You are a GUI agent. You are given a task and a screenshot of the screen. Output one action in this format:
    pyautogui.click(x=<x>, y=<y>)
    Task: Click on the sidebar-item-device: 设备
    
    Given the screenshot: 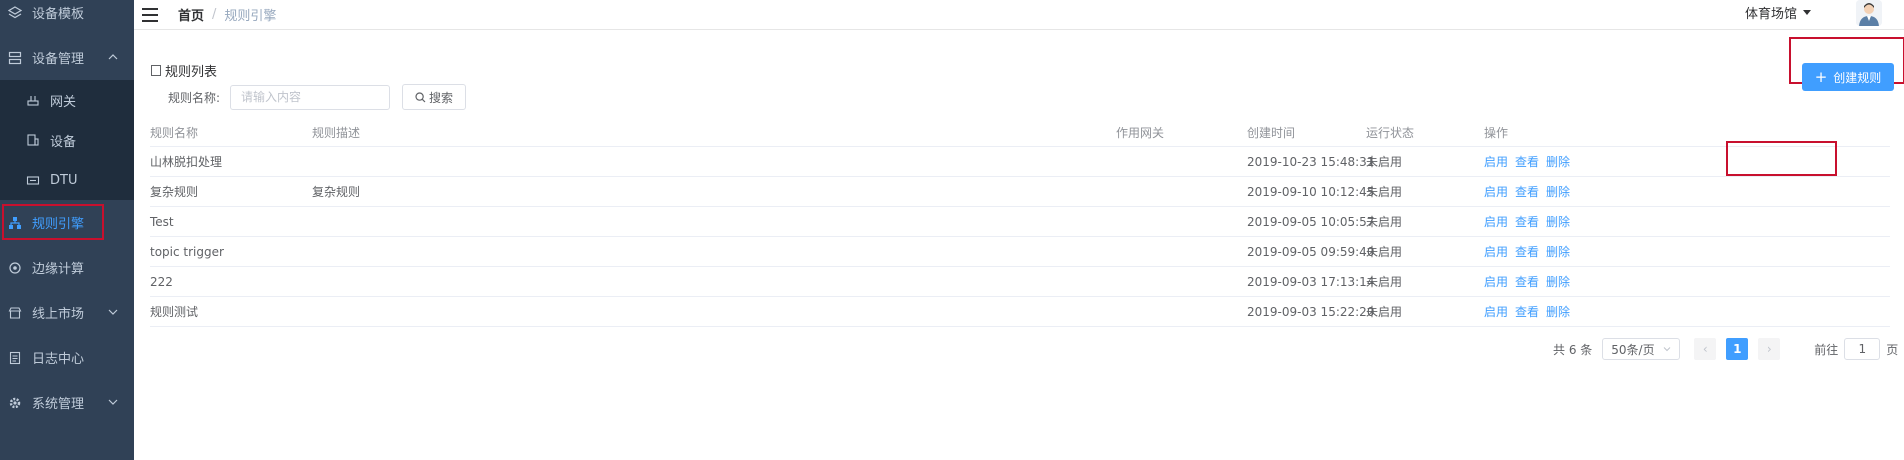 What is the action you would take?
    pyautogui.click(x=67, y=140)
    